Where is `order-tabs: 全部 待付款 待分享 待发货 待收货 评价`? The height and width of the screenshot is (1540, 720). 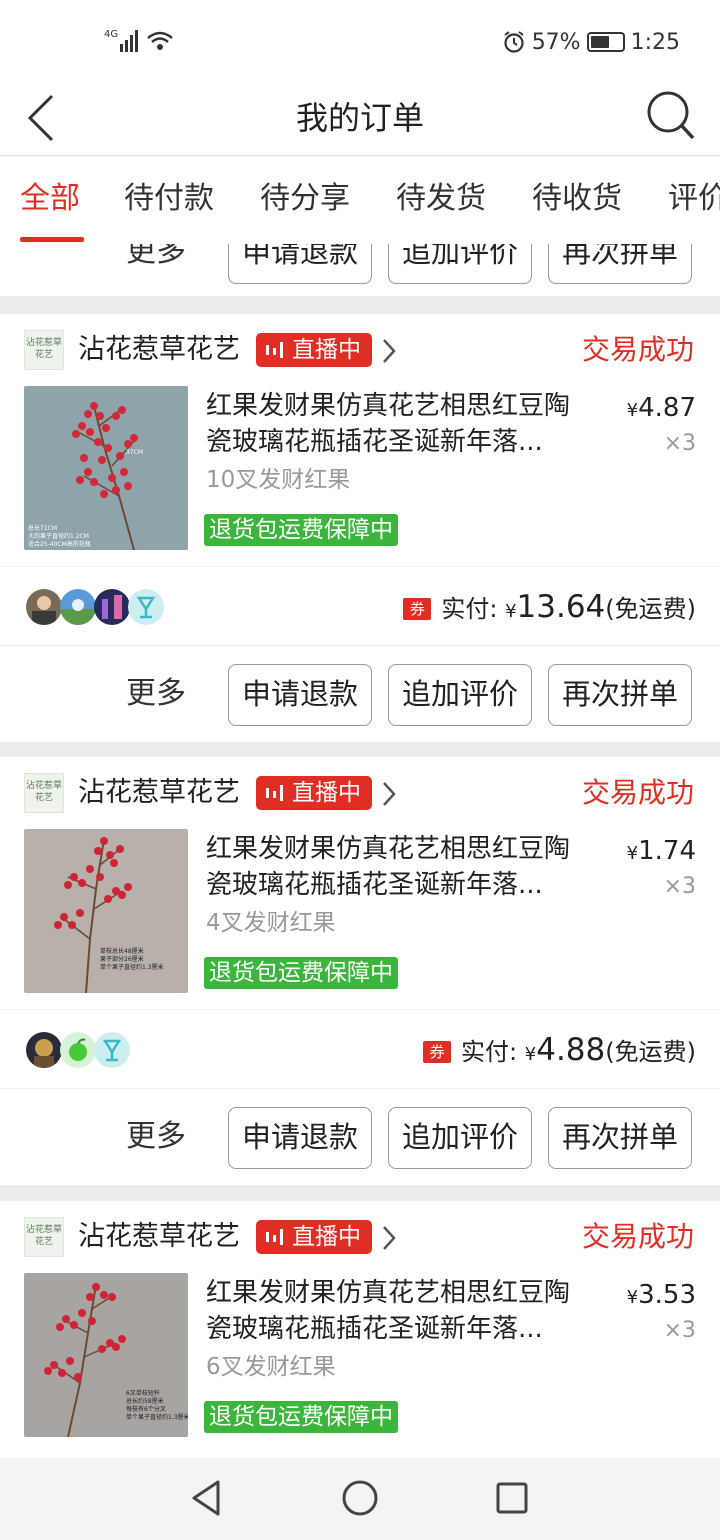 order-tabs: 全部 待付款 待分享 待发货 待收货 评价 is located at coordinates (360, 200).